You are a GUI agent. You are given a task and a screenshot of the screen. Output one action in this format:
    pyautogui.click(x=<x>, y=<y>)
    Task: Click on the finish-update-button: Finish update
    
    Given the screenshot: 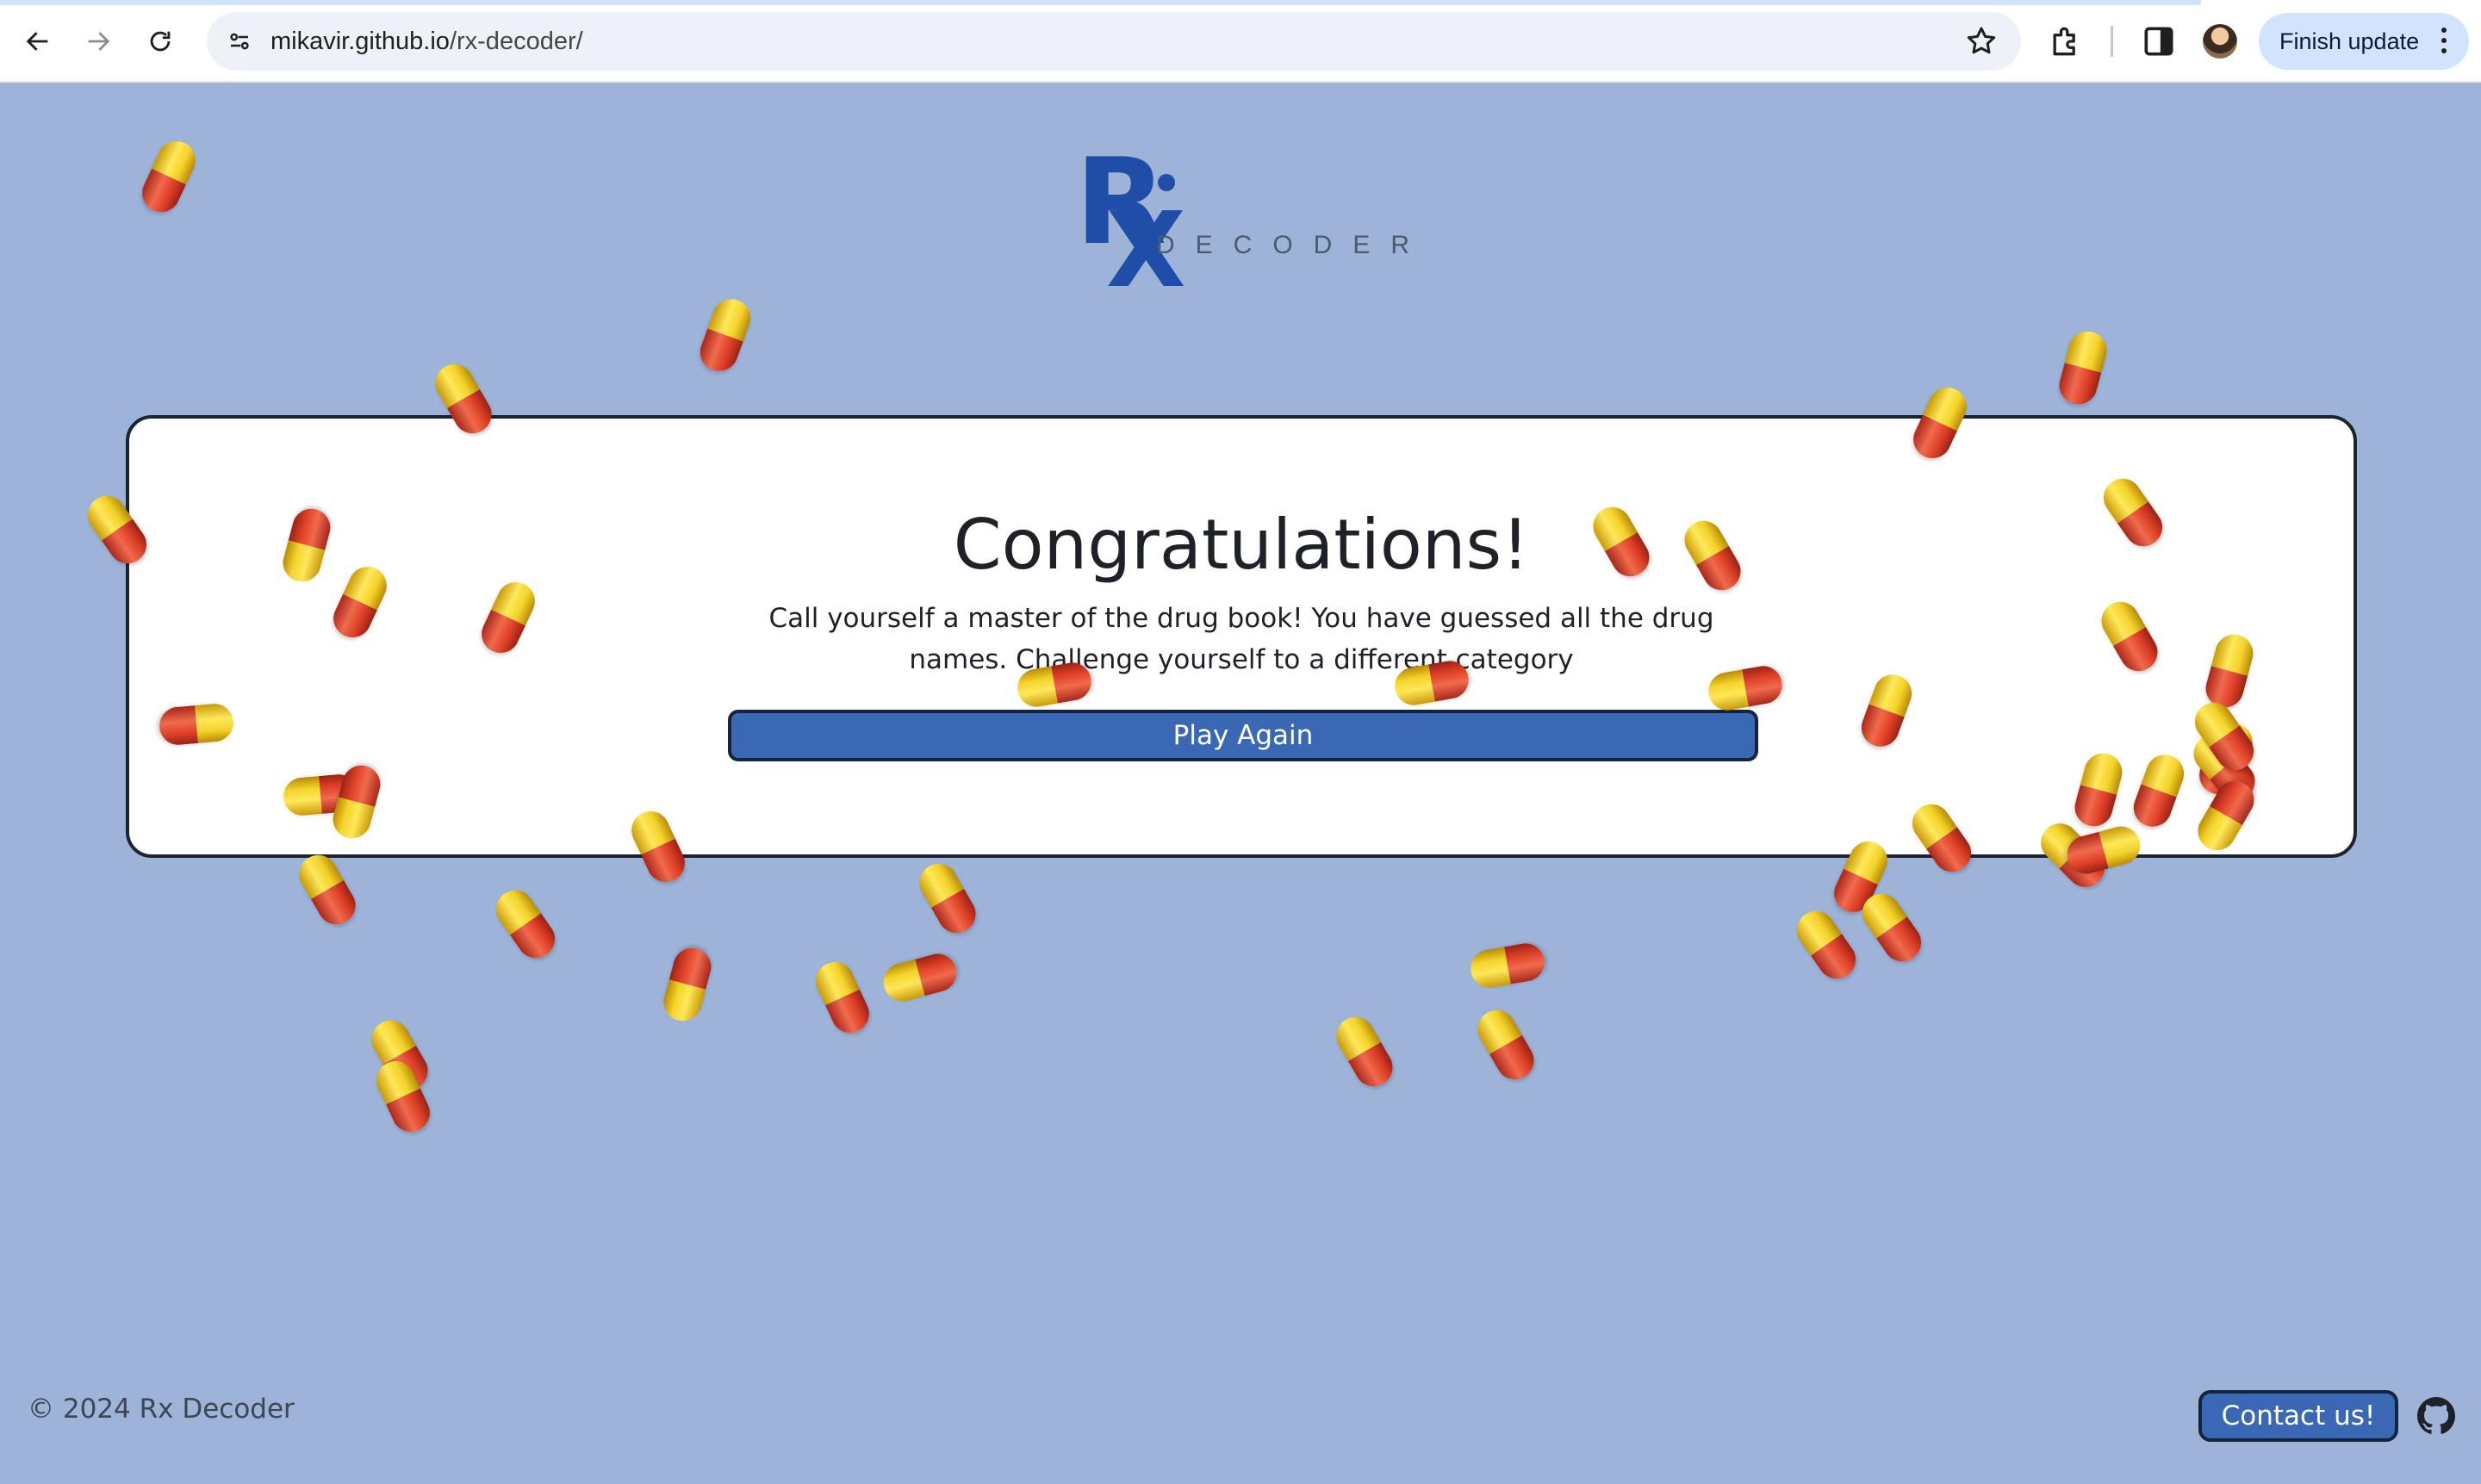 What is the action you would take?
    pyautogui.click(x=2364, y=41)
    